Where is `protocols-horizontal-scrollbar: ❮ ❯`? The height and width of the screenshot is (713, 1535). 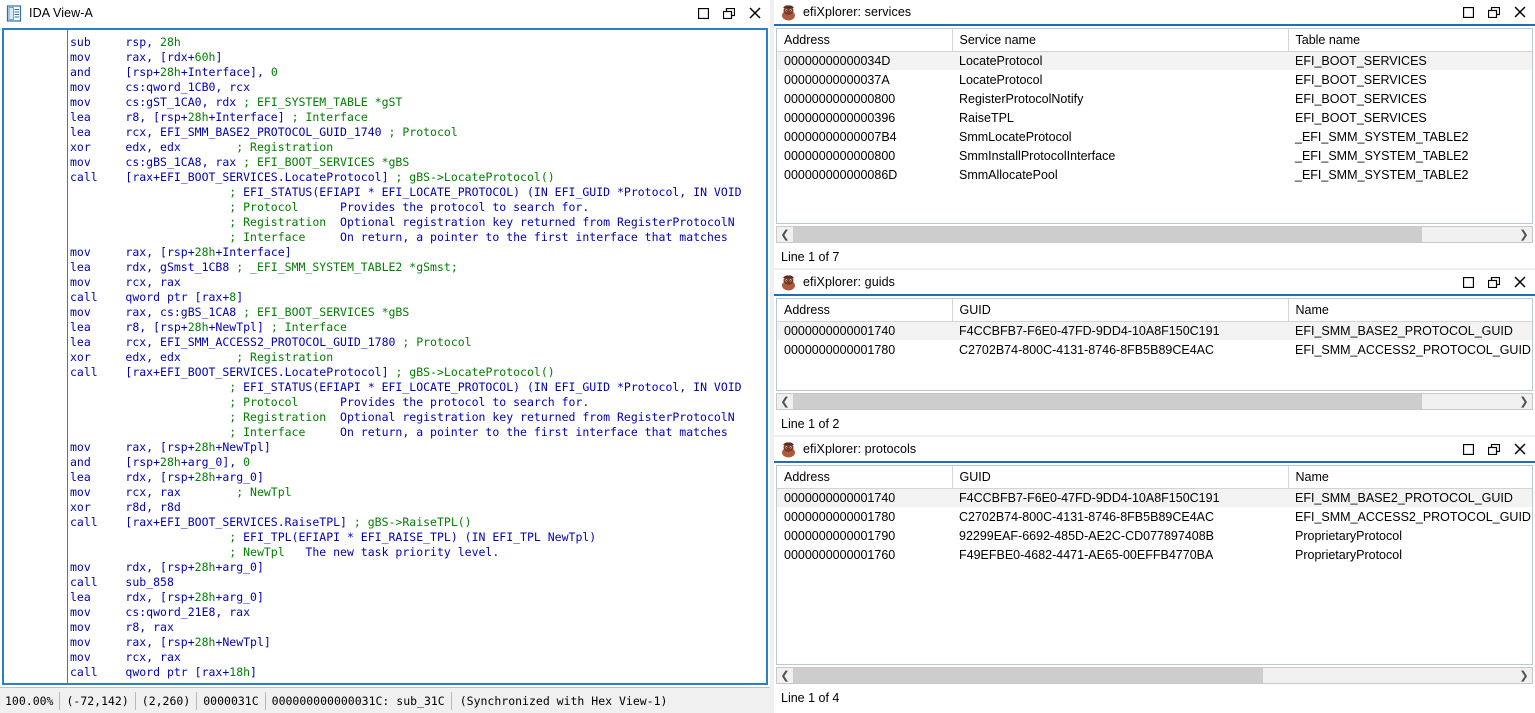 protocols-horizontal-scrollbar: ❮ ❯ is located at coordinates (1154, 675).